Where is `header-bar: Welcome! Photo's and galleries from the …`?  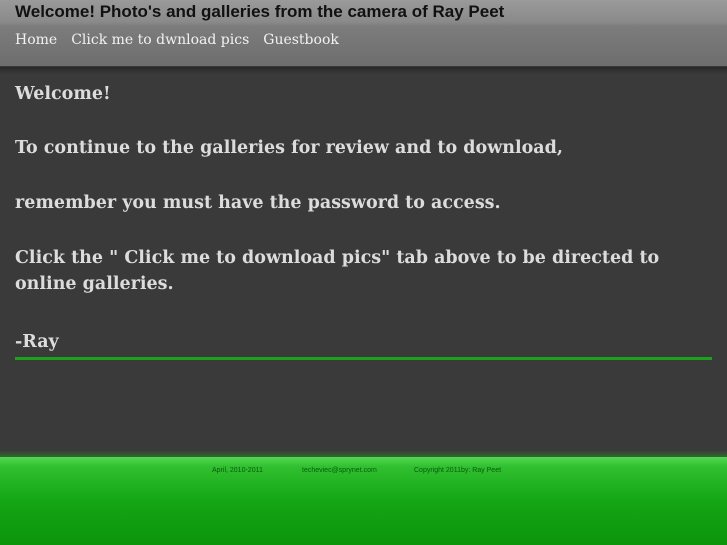
header-bar: Welcome! Photo's and galleries from the … is located at coordinates (363, 33).